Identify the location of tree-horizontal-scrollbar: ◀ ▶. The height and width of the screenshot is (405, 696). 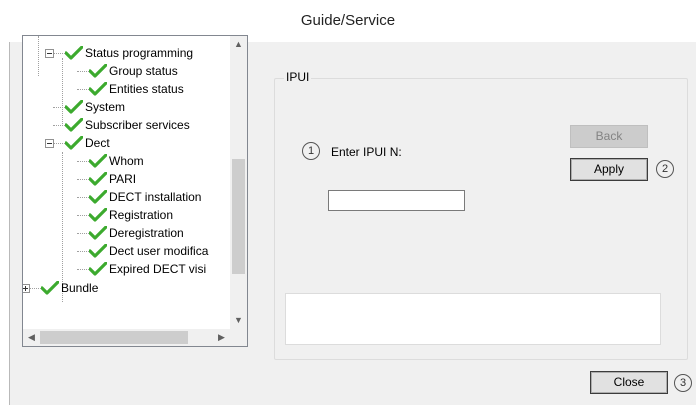
(126, 337).